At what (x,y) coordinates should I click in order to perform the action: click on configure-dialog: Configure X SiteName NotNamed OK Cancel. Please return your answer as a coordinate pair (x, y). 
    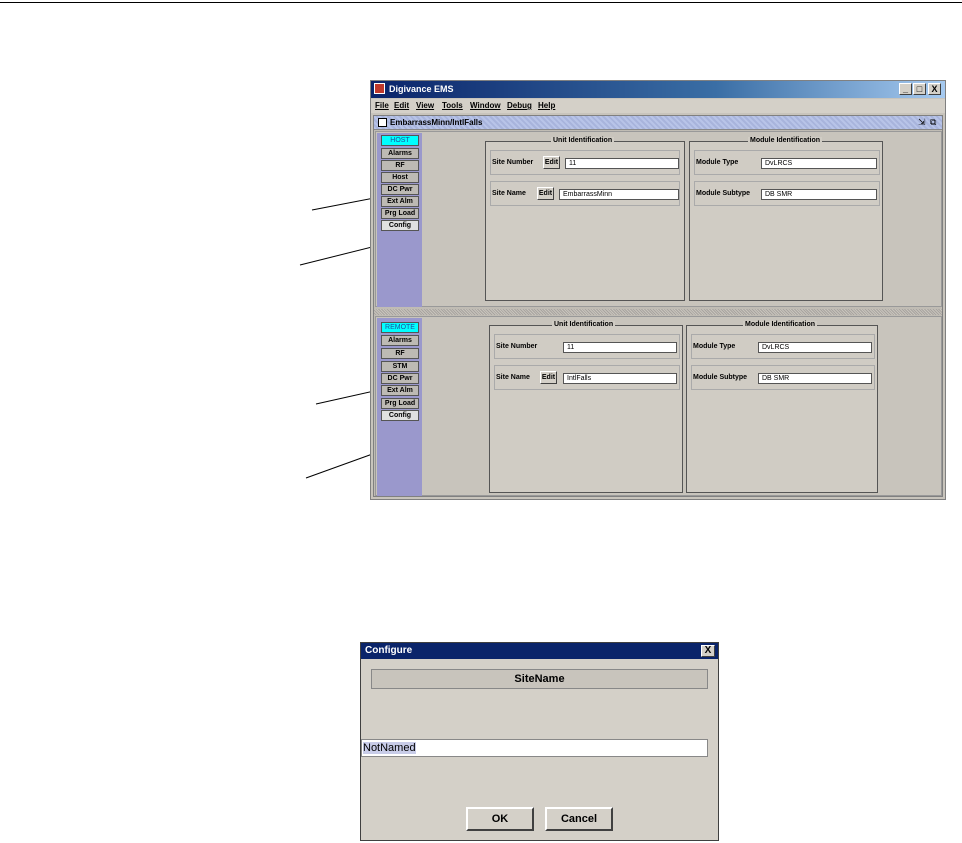
    Looking at the image, I should click on (539, 741).